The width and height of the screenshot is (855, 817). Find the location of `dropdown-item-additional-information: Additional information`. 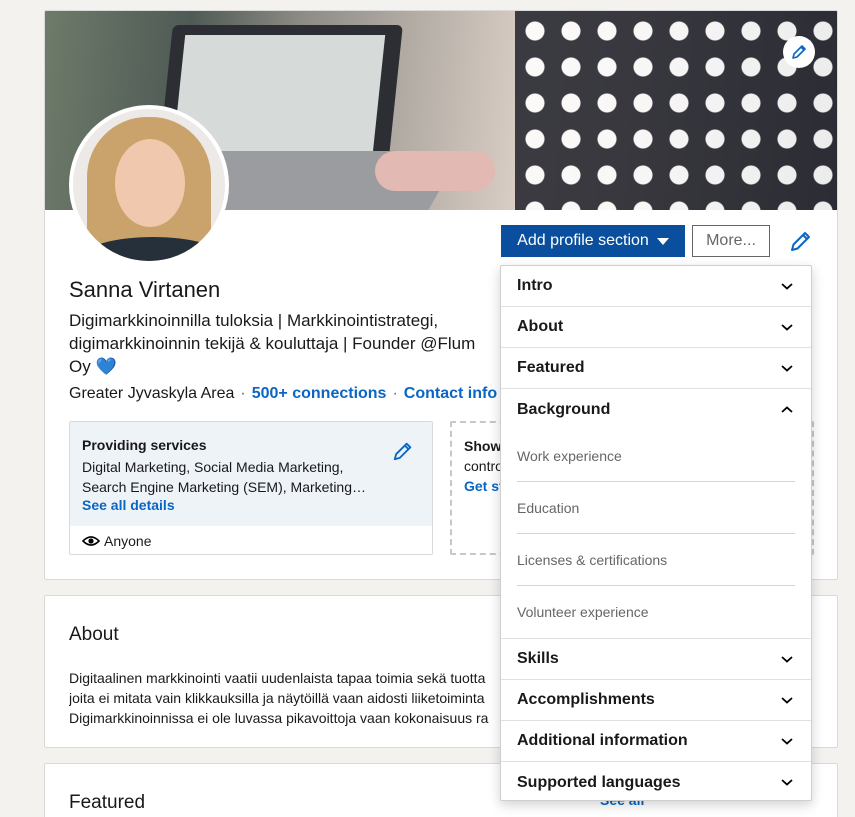

dropdown-item-additional-information: Additional information is located at coordinates (656, 741).